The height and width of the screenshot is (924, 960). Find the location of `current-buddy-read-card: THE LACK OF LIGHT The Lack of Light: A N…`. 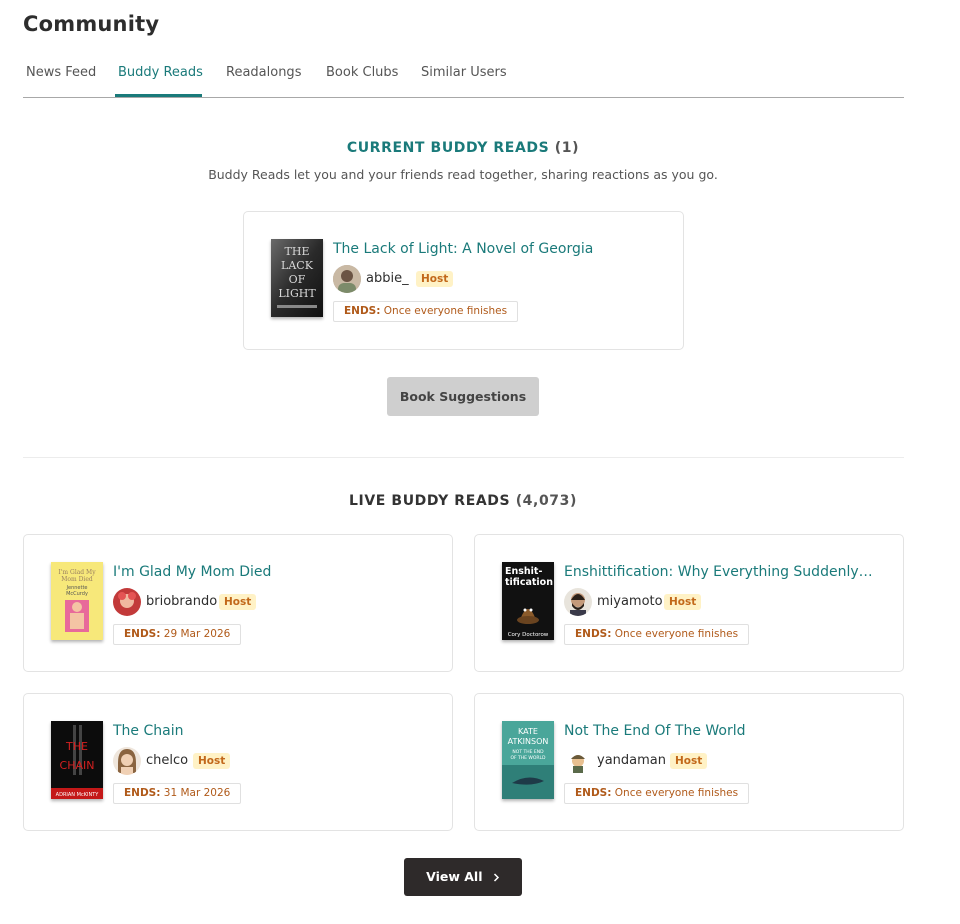

current-buddy-read-card: THE LACK OF LIGHT The Lack of Light: A N… is located at coordinates (463, 280).